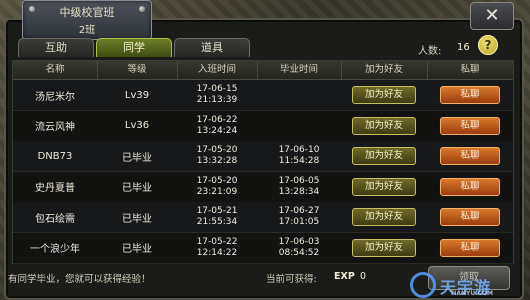  What do you see at coordinates (217, 211) in the screenshot?
I see `join-date-text: 17-05-21` at bounding box center [217, 211].